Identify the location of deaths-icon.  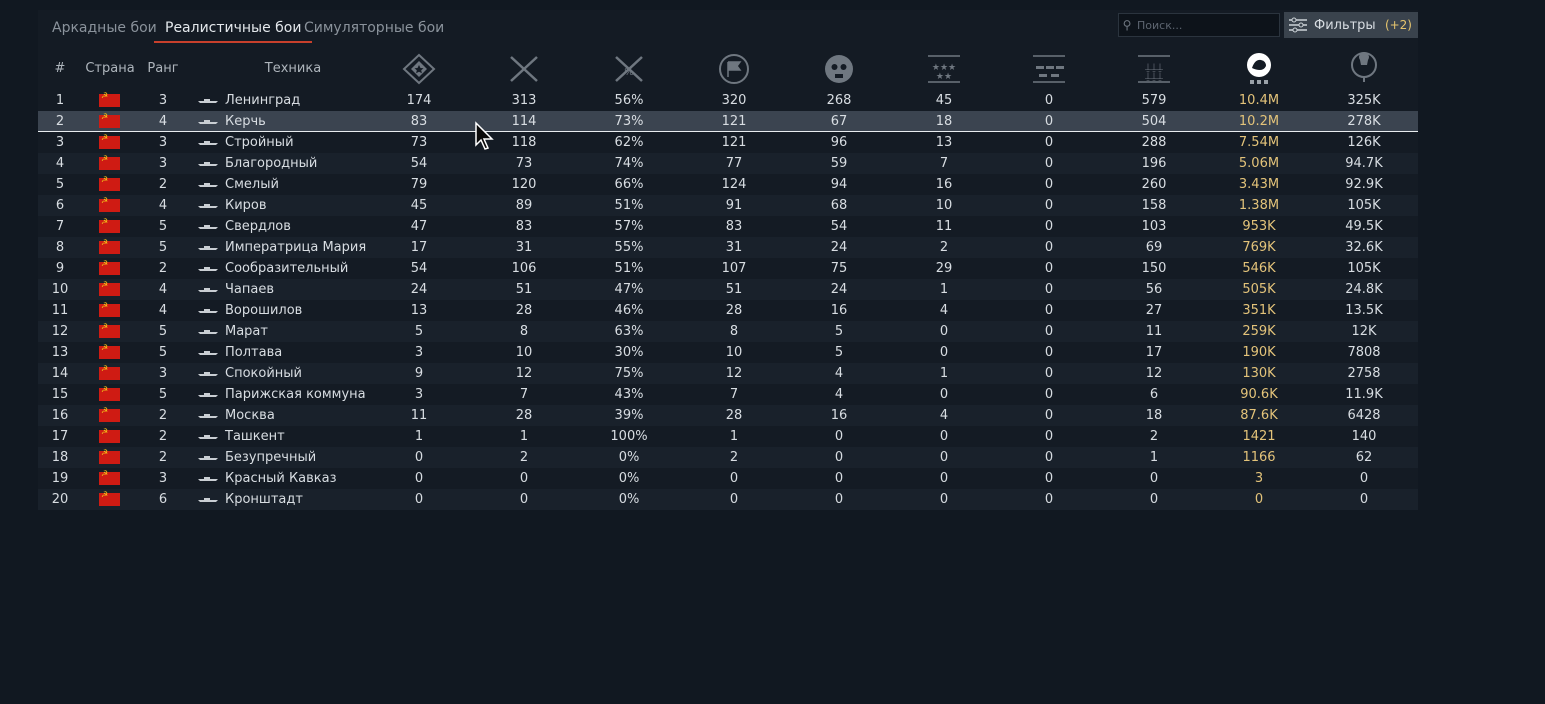
(839, 69).